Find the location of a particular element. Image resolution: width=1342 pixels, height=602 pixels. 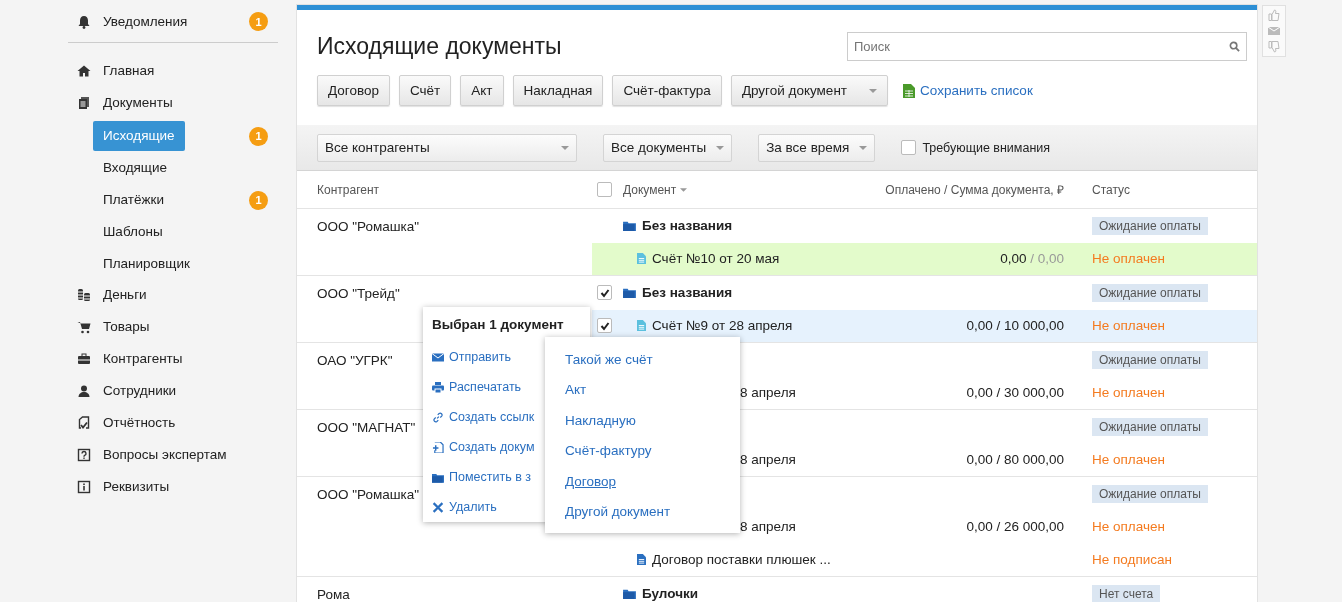

notifications-item: Уведомления 1 is located at coordinates (173, 21).